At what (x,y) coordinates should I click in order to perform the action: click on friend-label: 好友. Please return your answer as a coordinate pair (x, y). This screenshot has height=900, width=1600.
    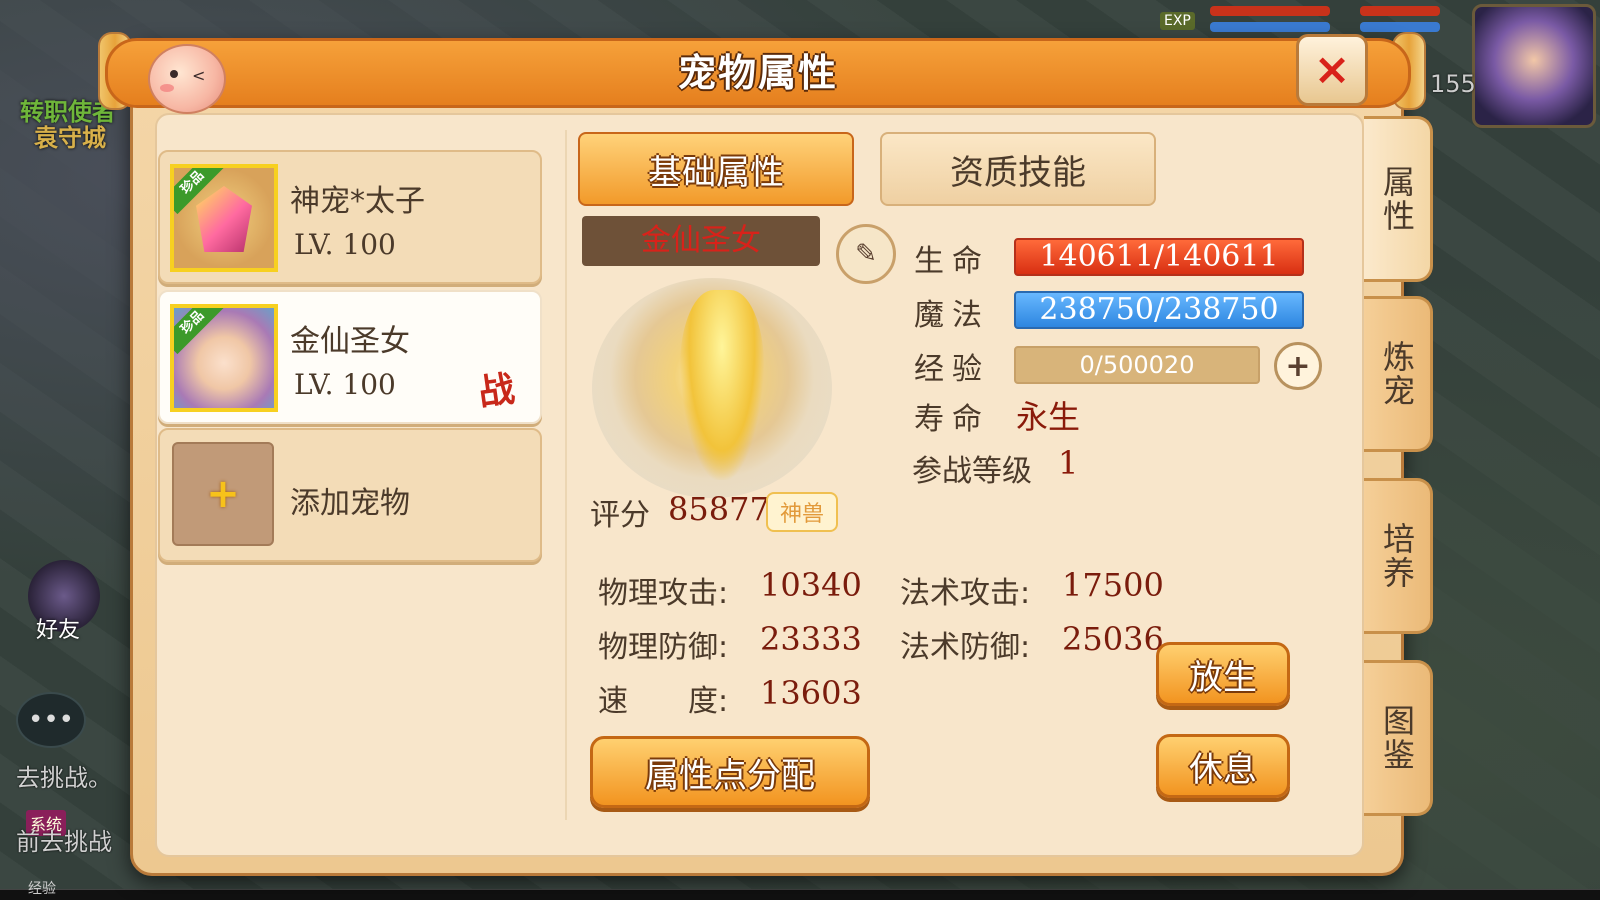
    Looking at the image, I should click on (58, 630).